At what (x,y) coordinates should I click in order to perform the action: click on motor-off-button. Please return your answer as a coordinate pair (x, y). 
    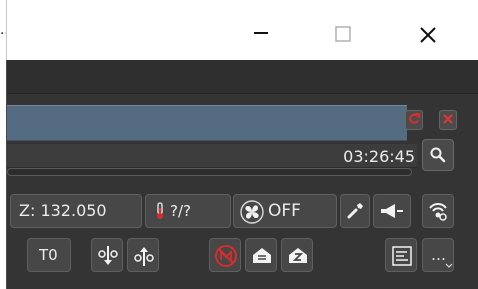
    Looking at the image, I should click on (225, 255).